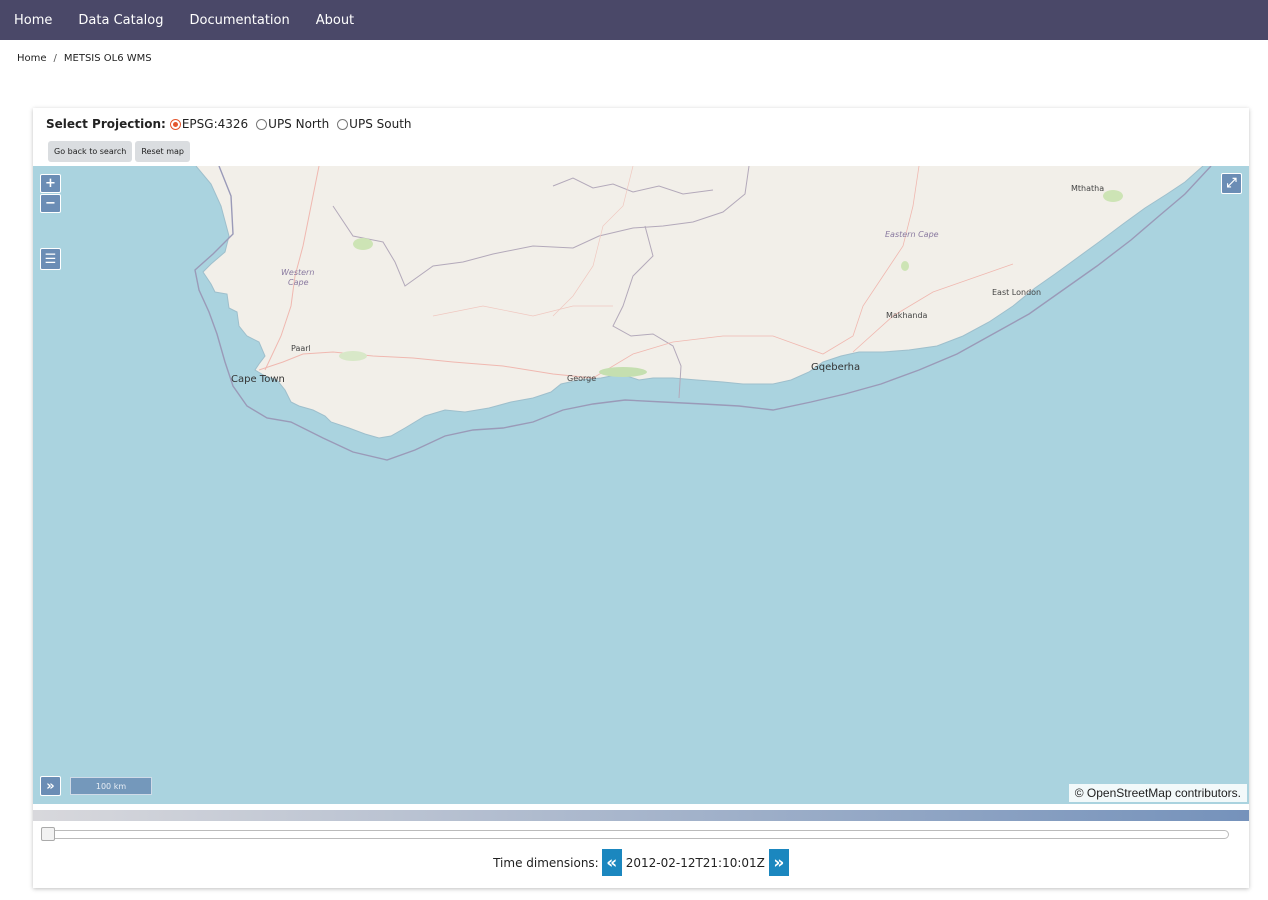 The height and width of the screenshot is (900, 1268). Describe the element at coordinates (240, 20) in the screenshot. I see `nav-documentation: Documentation` at that location.